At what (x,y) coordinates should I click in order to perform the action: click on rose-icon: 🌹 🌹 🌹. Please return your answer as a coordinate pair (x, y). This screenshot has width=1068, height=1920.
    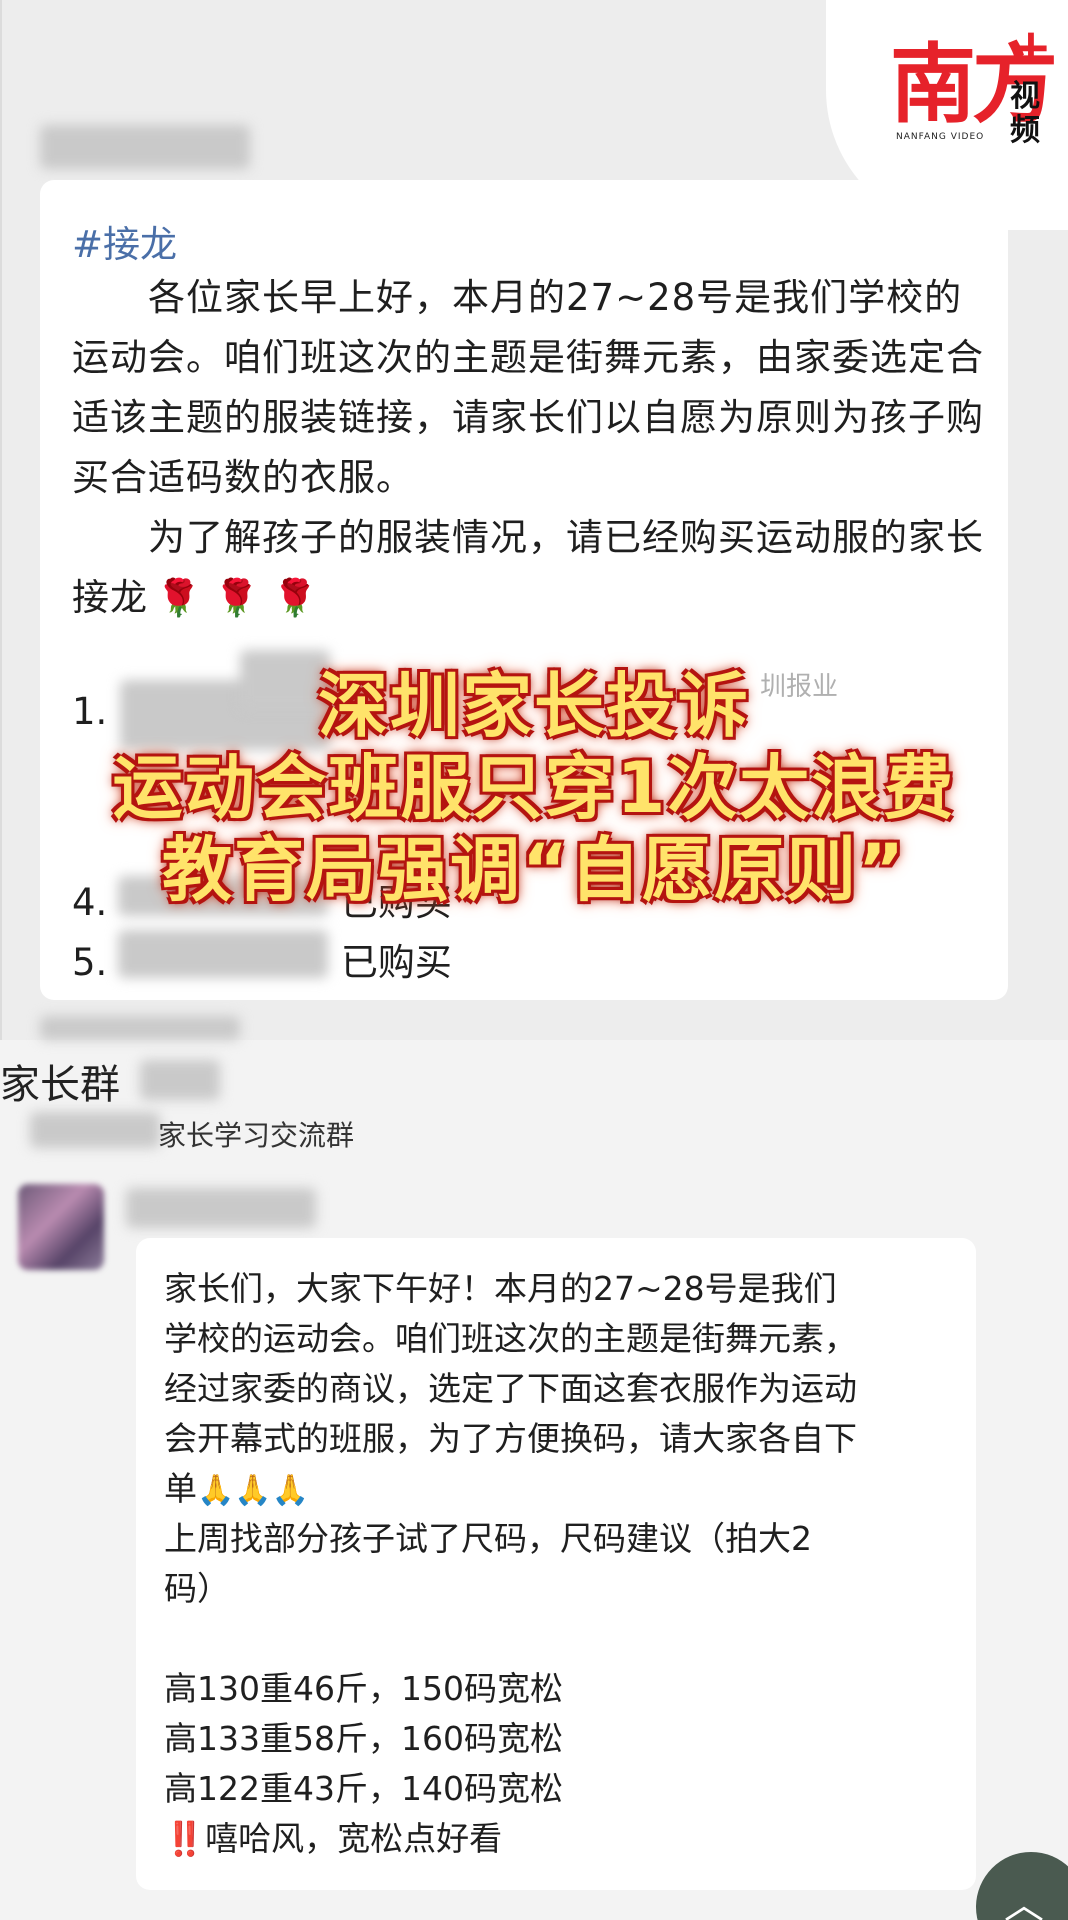
    Looking at the image, I should click on (237, 598).